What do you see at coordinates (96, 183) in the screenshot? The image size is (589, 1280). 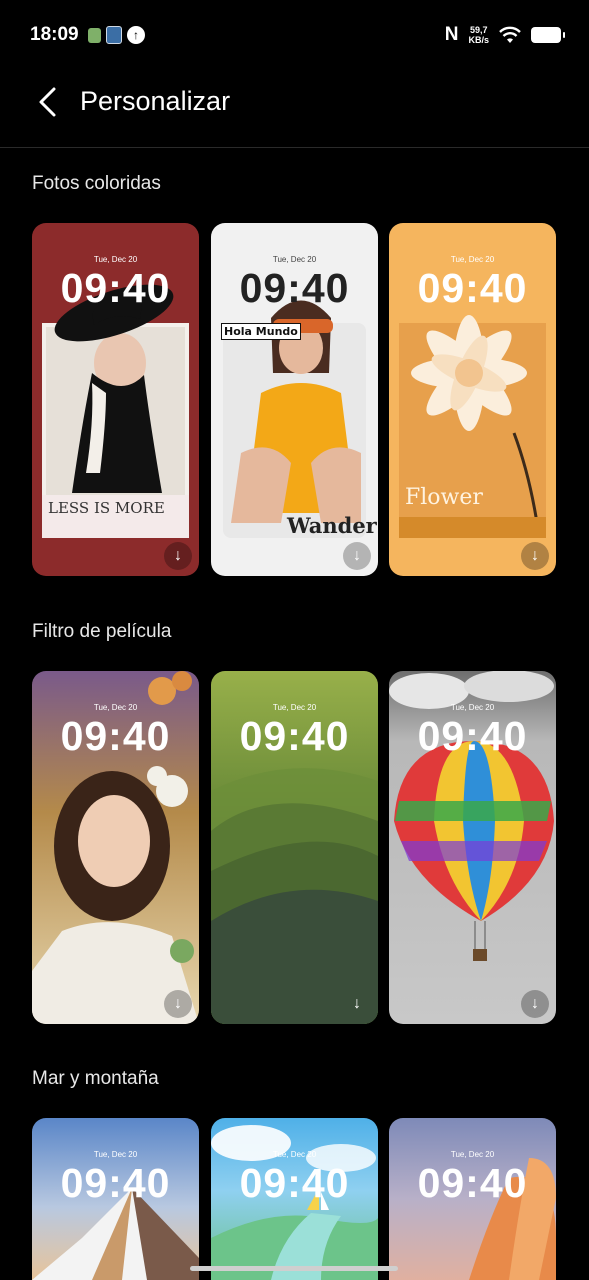 I see `section-title-fotos-coloridas: Fotos coloridas` at bounding box center [96, 183].